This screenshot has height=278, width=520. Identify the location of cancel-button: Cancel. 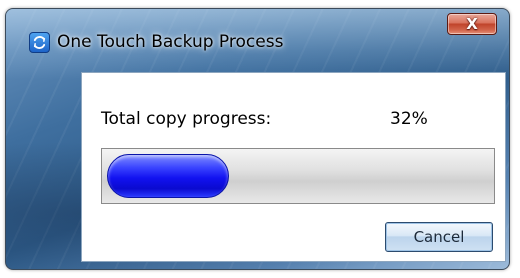
(439, 237).